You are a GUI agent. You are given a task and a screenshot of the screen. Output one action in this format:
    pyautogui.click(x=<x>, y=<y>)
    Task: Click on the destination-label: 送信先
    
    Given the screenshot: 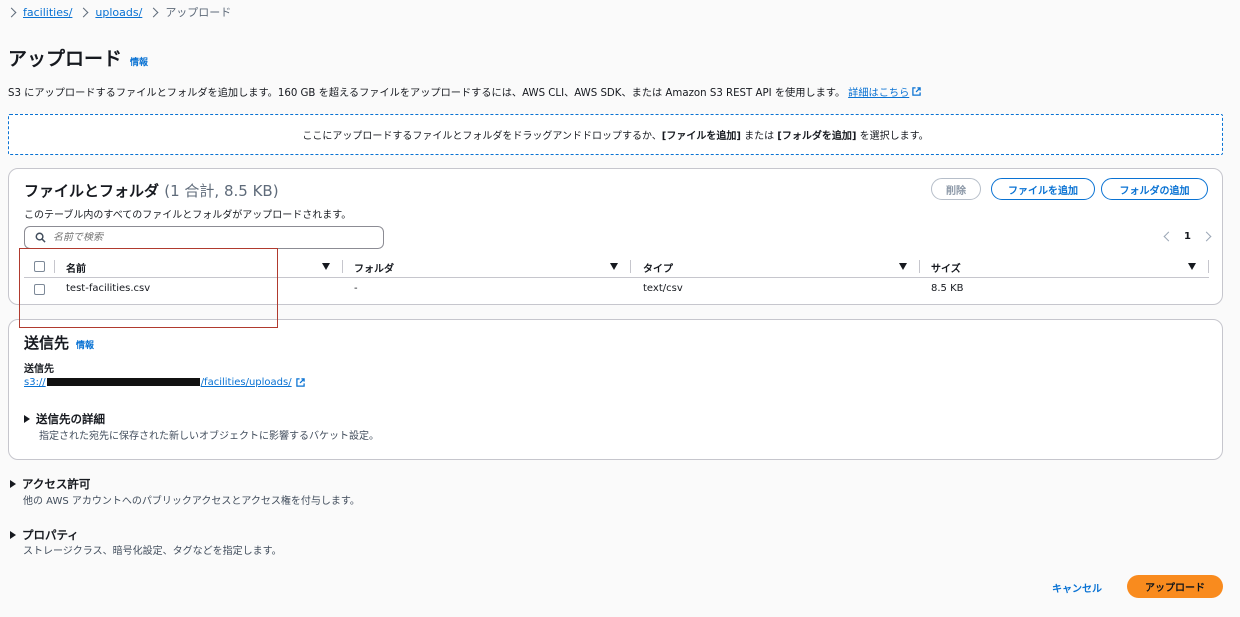 What is the action you would take?
    pyautogui.click(x=39, y=369)
    